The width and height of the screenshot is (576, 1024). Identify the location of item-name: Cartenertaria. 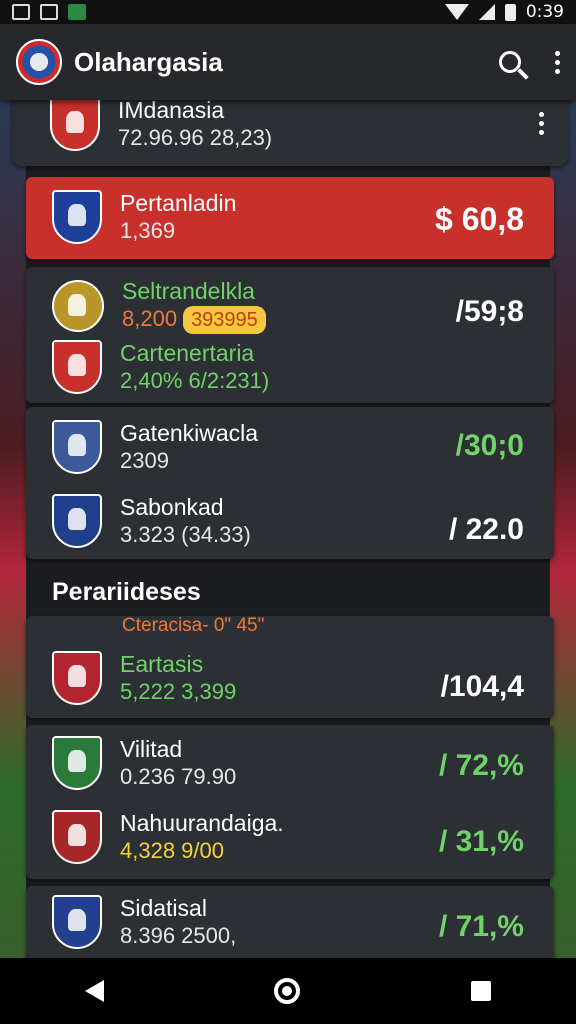
(187, 353).